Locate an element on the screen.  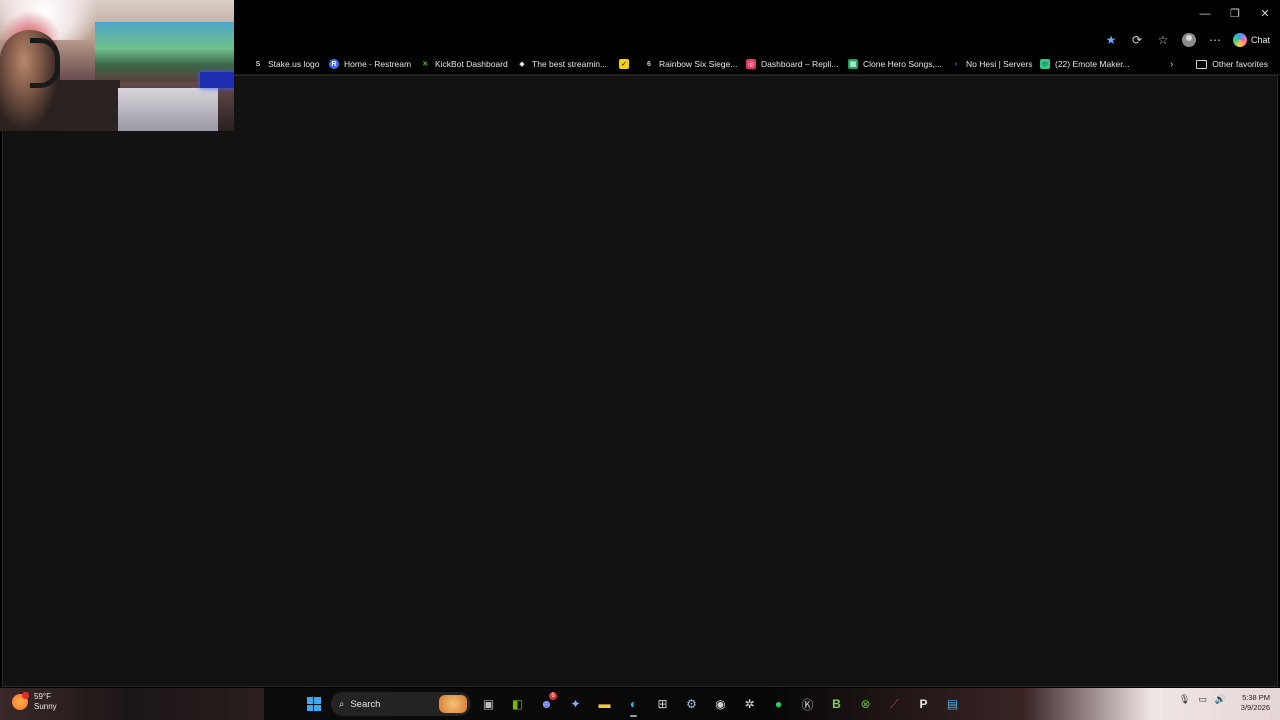
file-explorer-icon: ▬ is located at coordinates (604, 704).